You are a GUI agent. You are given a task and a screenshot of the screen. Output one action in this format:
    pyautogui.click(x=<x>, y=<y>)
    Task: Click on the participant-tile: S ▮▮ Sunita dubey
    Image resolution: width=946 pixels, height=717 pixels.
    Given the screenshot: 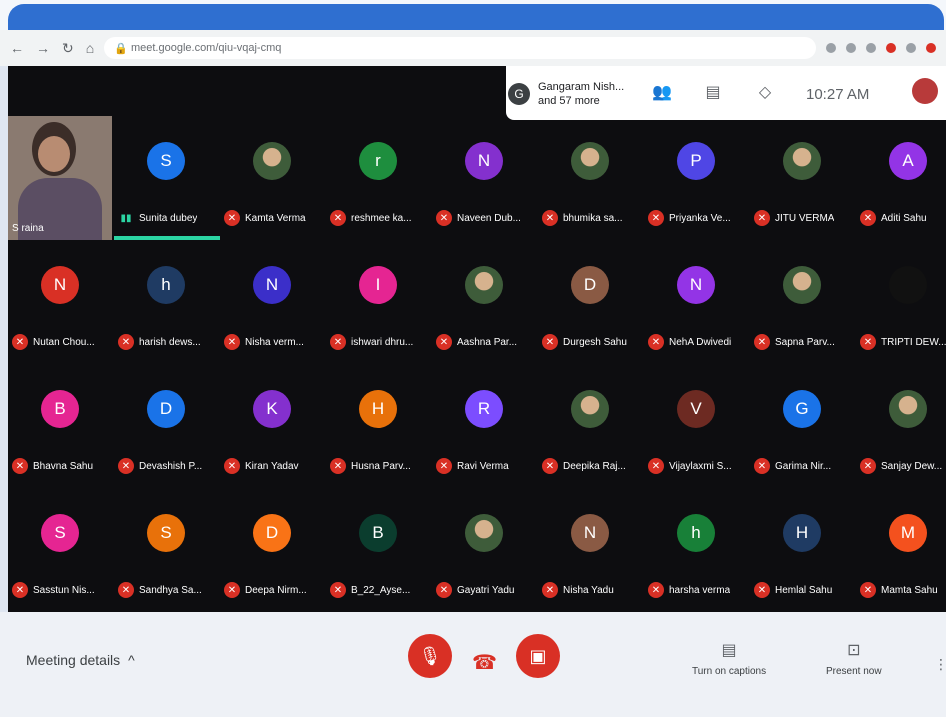 What is the action you would take?
    pyautogui.click(x=167, y=178)
    